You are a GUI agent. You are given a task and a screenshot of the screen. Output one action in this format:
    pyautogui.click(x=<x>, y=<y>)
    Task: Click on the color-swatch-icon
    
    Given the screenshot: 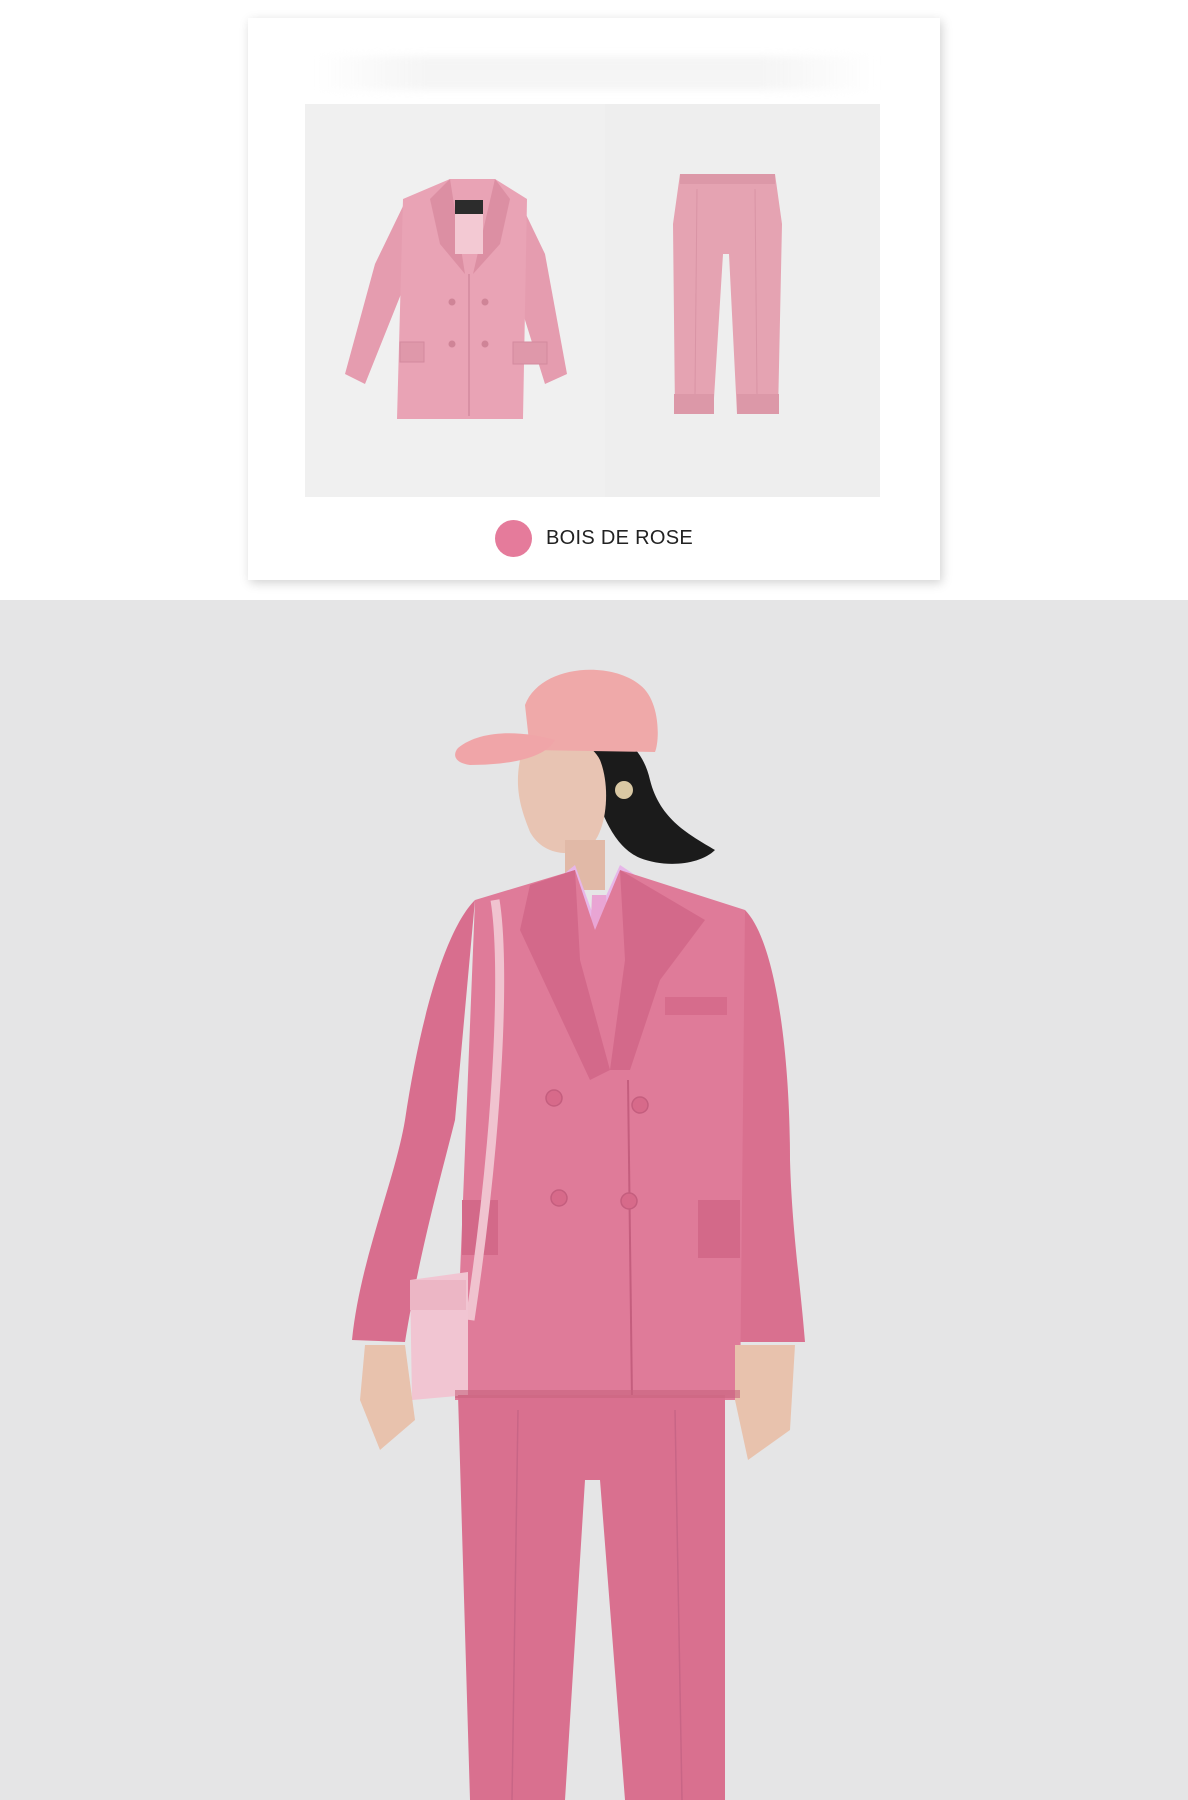 What is the action you would take?
    pyautogui.click(x=513, y=538)
    